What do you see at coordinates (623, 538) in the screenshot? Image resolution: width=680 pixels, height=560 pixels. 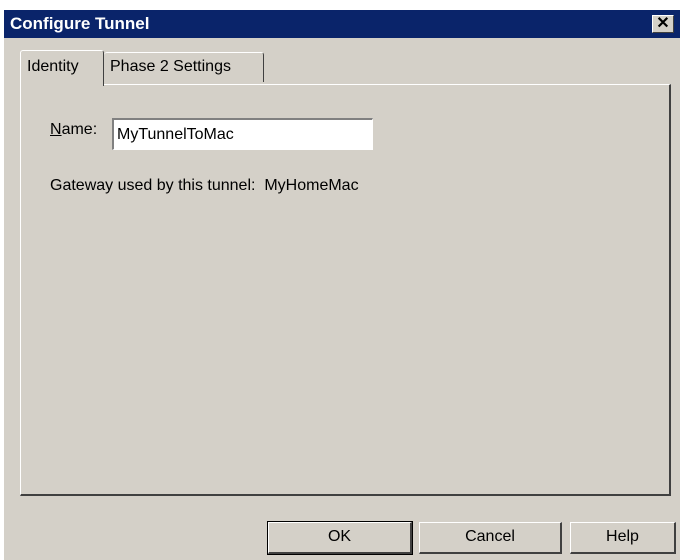 I see `help-button: Help` at bounding box center [623, 538].